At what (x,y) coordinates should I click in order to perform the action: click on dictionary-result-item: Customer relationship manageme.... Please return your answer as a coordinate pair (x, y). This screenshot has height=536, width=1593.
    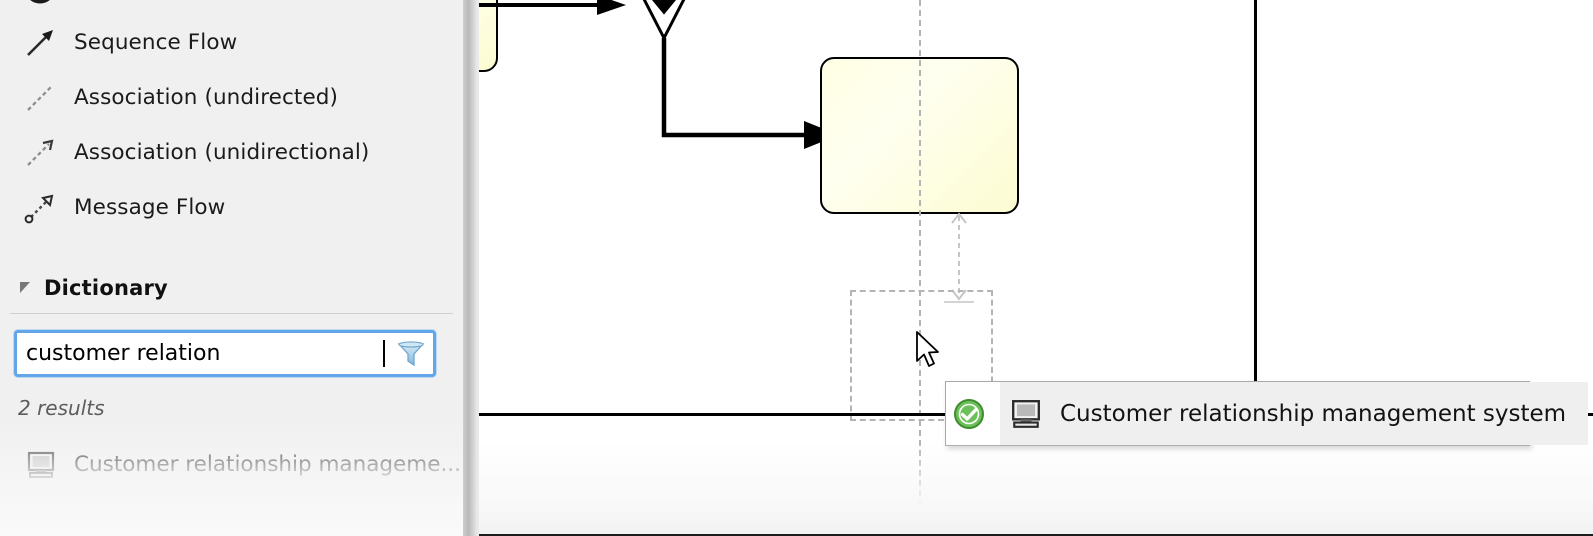
    Looking at the image, I should click on (231, 464).